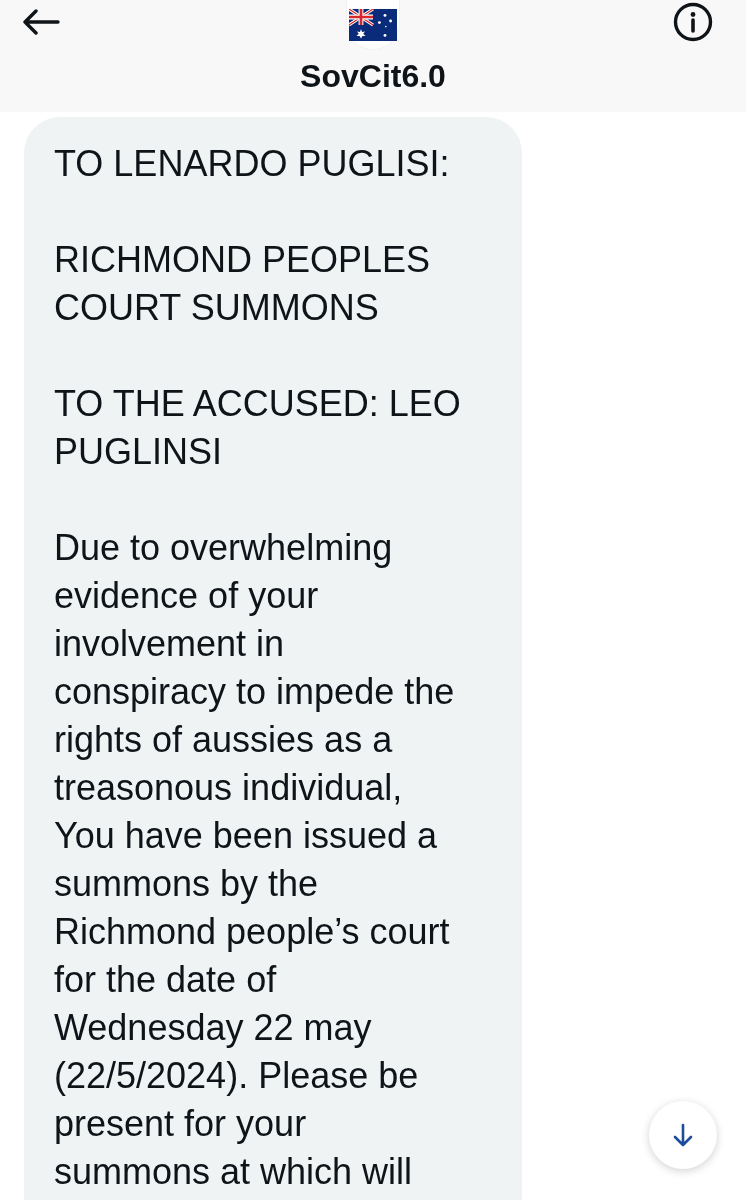 This screenshot has width=746, height=1200. I want to click on message-text: RICHMOND PEOPLES COURT SUMMONS, so click(243, 284).